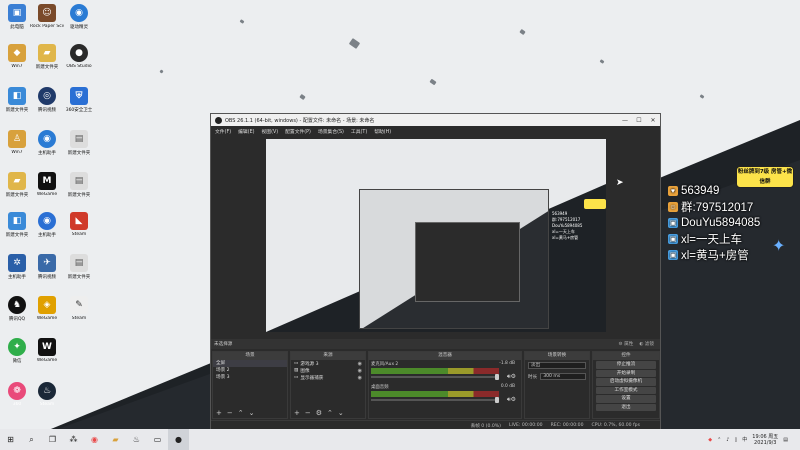 The height and width of the screenshot is (450, 800). I want to click on minimize-icon: —, so click(625, 120).